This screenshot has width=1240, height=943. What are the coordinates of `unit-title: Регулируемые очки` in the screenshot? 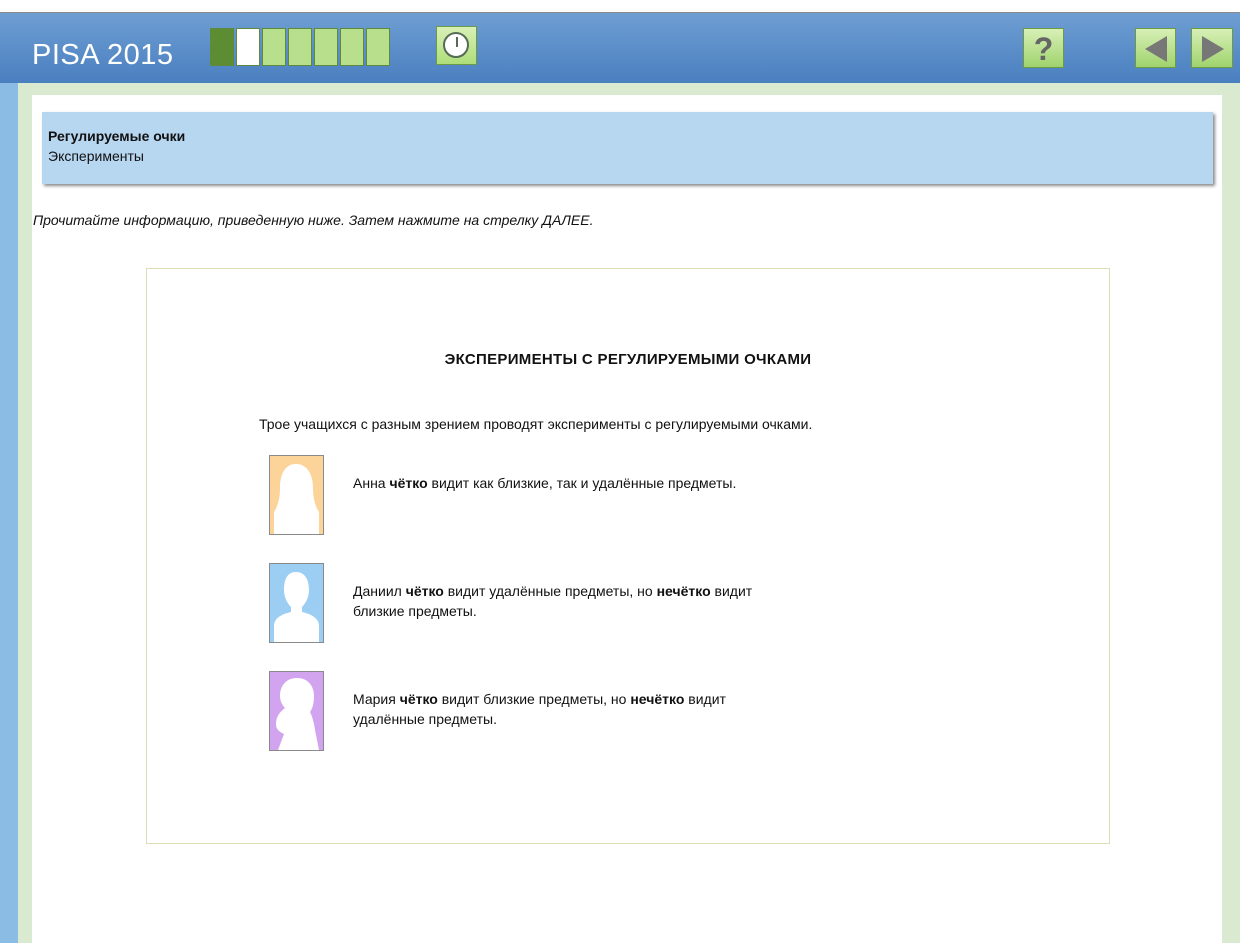 It's located at (117, 136).